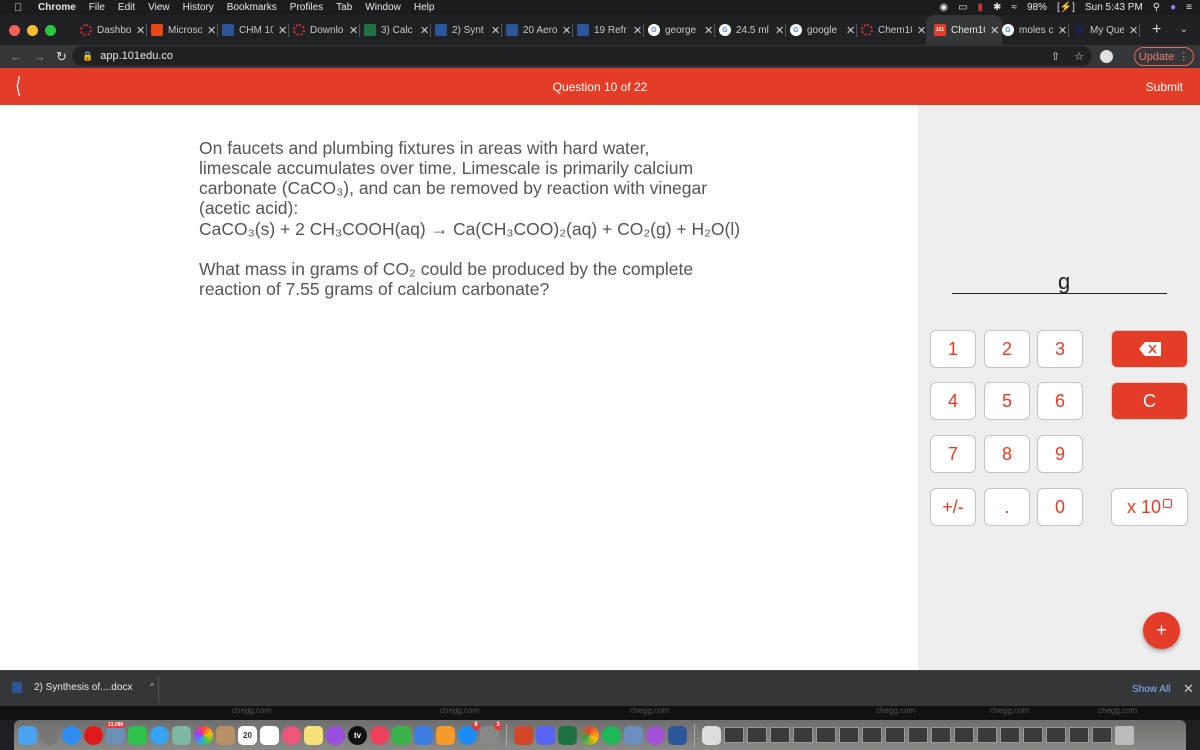 This screenshot has width=1200, height=750. What do you see at coordinates (953, 349) in the screenshot?
I see `key-digit-1-button: 1` at bounding box center [953, 349].